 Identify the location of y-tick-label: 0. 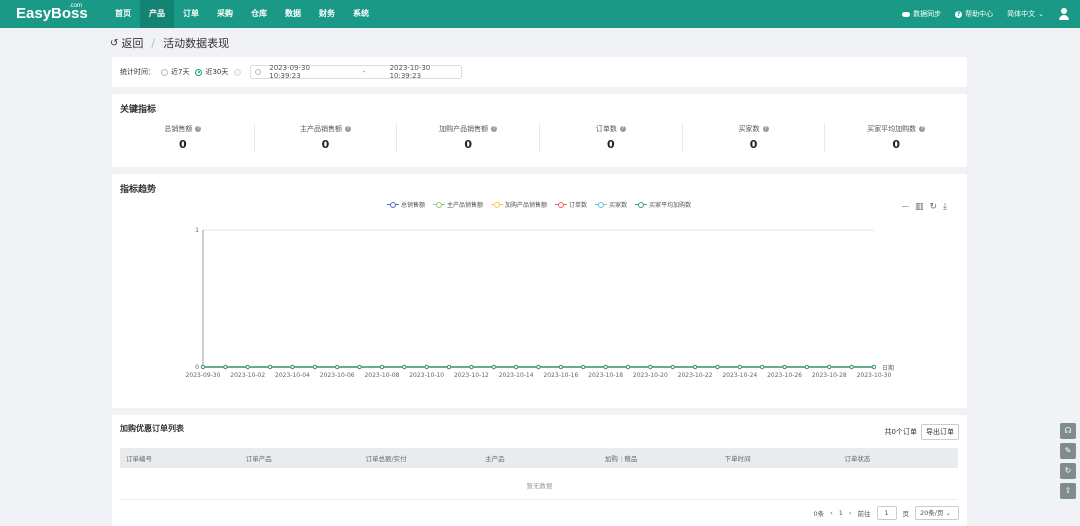
(197, 367).